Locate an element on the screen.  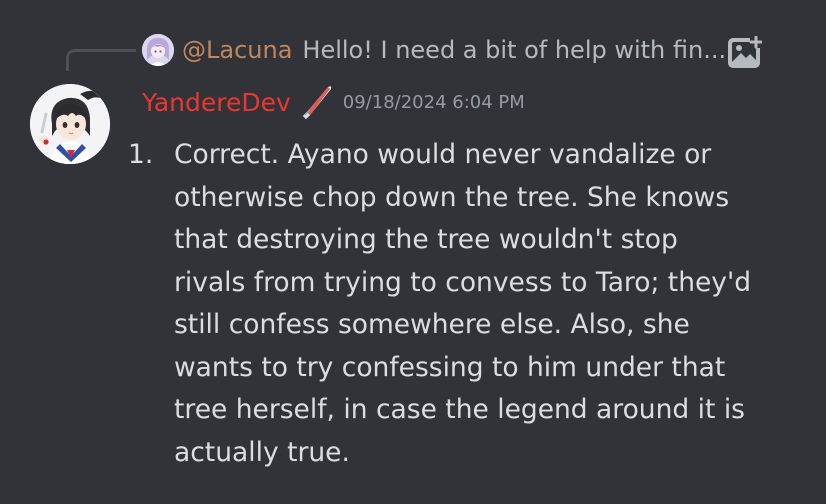
knife-icon is located at coordinates (317, 102).